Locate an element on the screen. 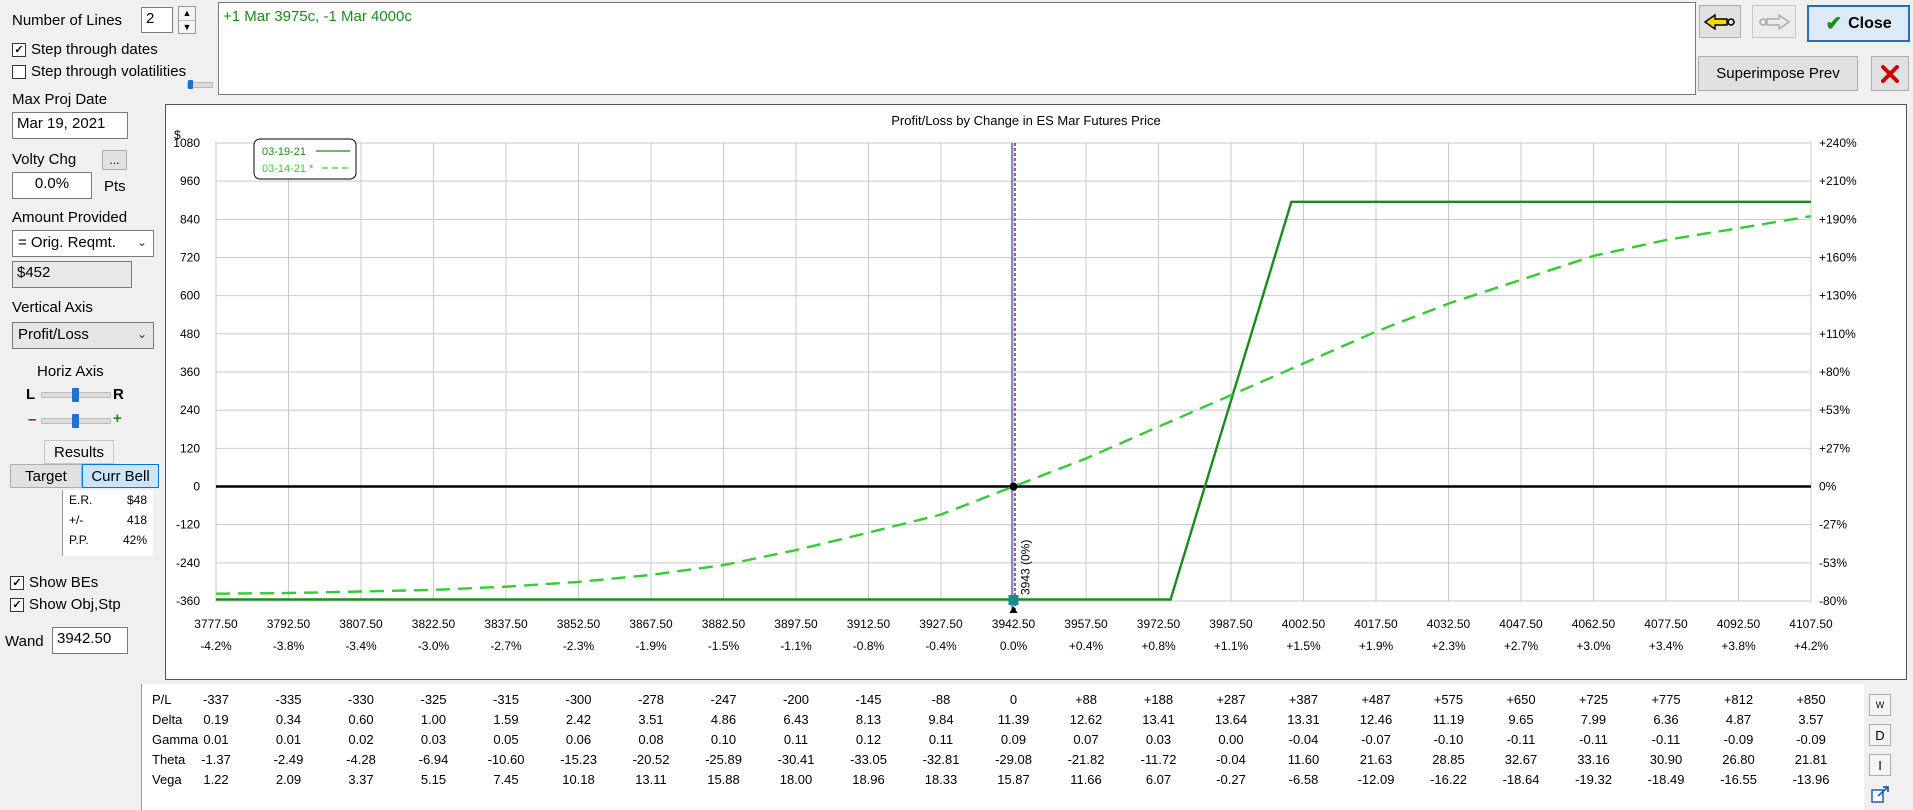  greek-cell: 11.60 is located at coordinates (1303, 759).